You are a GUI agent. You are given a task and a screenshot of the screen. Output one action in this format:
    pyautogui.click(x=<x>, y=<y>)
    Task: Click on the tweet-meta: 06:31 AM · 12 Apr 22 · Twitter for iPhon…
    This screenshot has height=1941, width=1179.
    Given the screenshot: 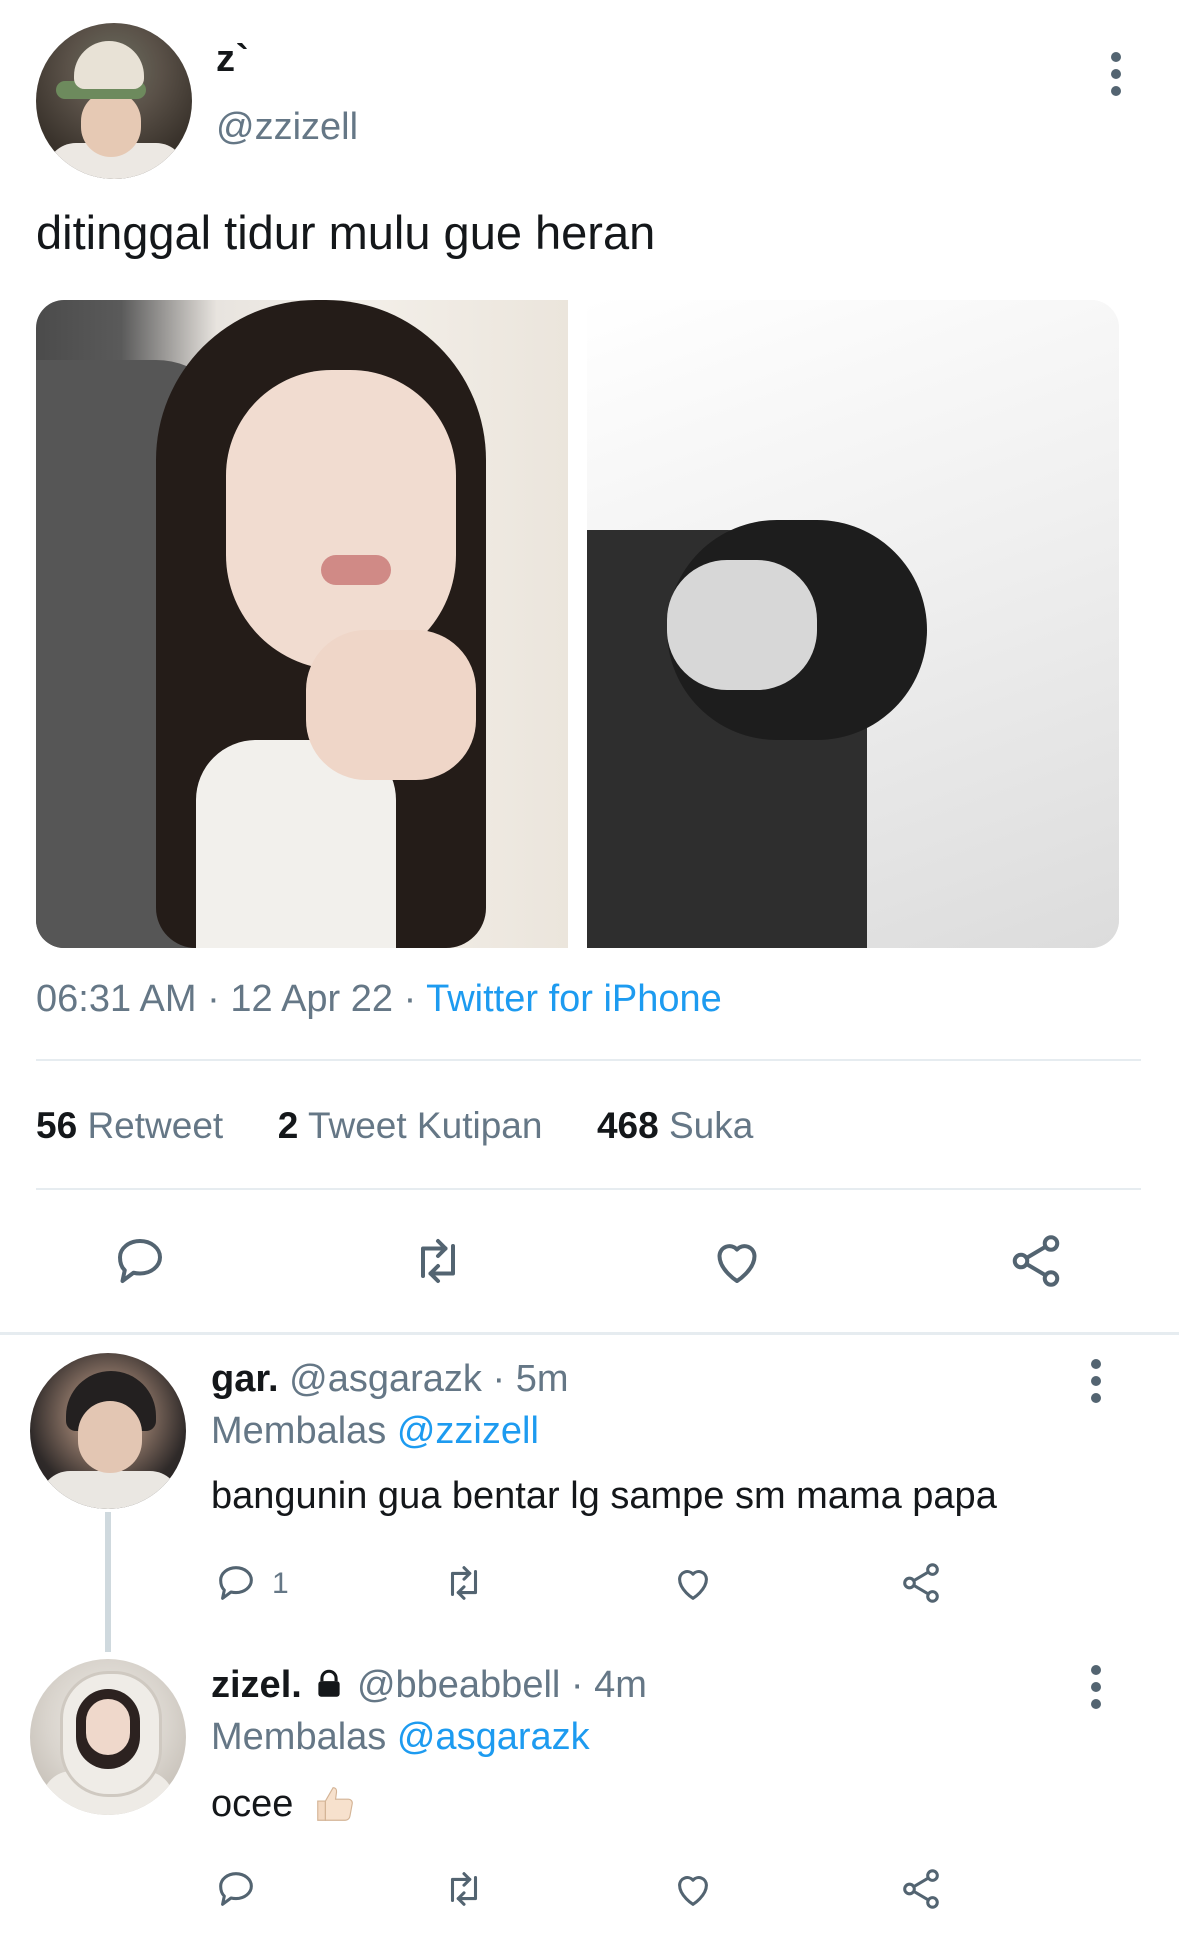 What is the action you would take?
    pyautogui.click(x=379, y=999)
    